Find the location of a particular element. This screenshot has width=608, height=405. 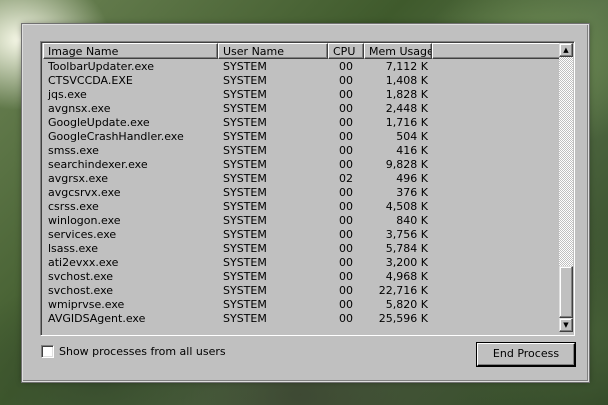

scrollbar-thumb is located at coordinates (566, 292).